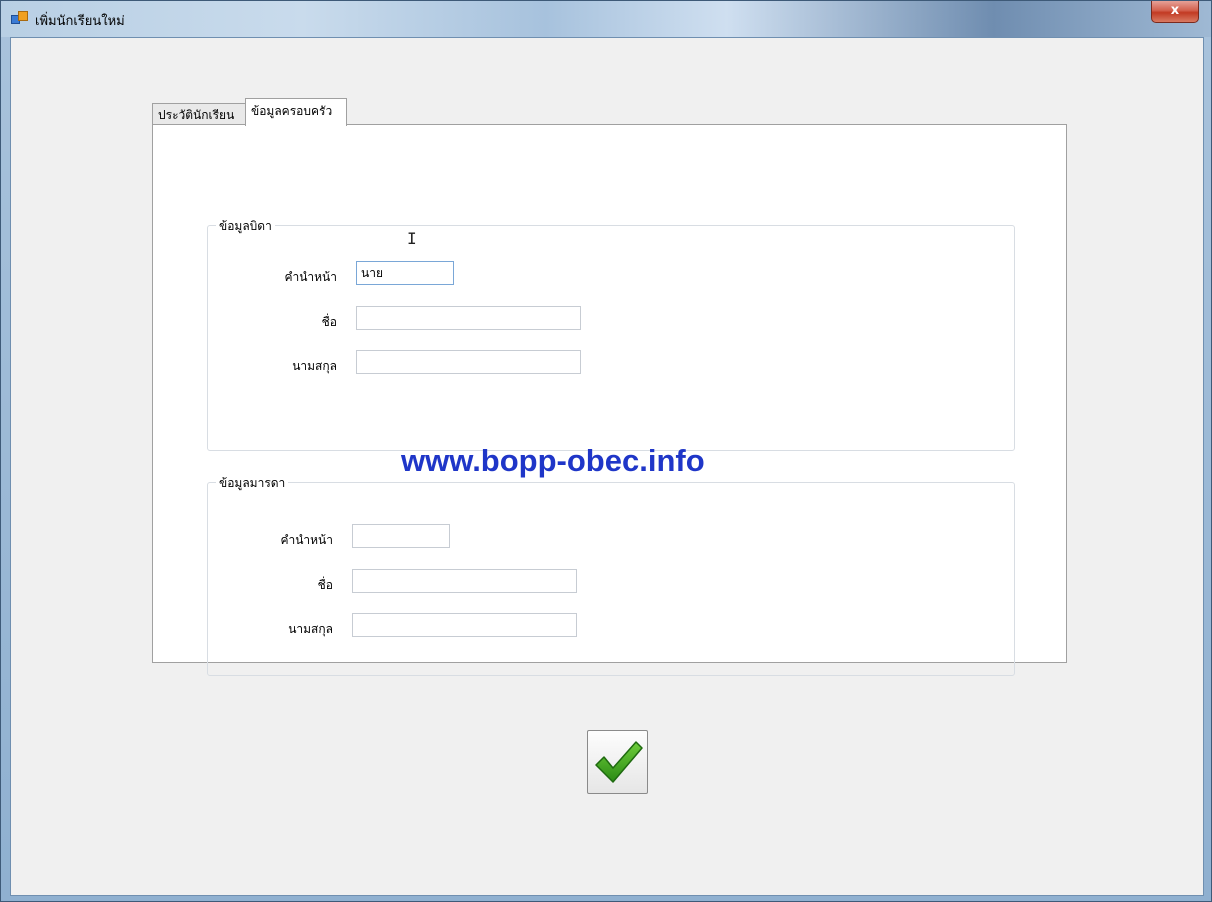 The height and width of the screenshot is (902, 1212). I want to click on mother-group-title: ข้อมูลมารดา, so click(252, 483).